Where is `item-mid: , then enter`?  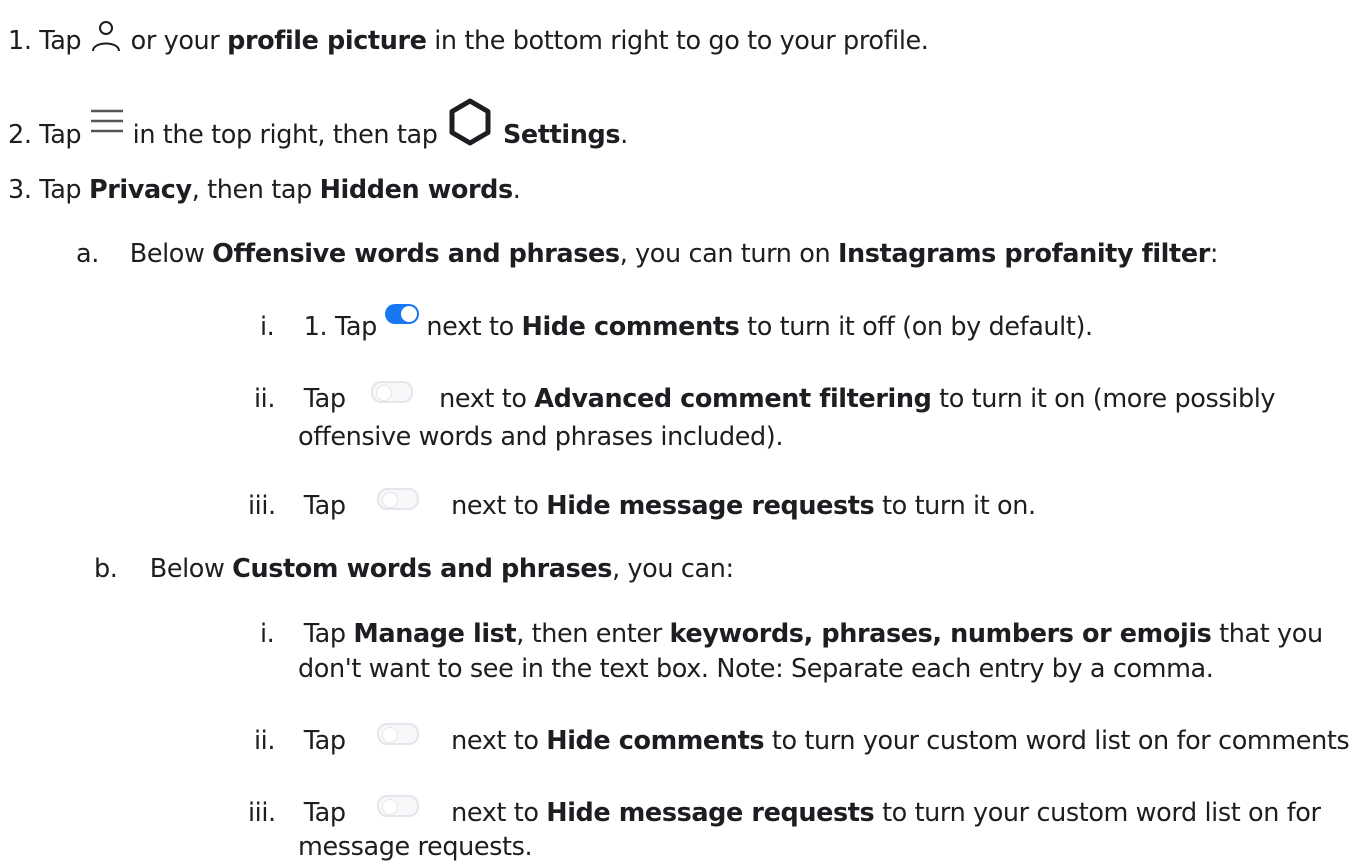
item-mid: , then enter is located at coordinates (589, 634).